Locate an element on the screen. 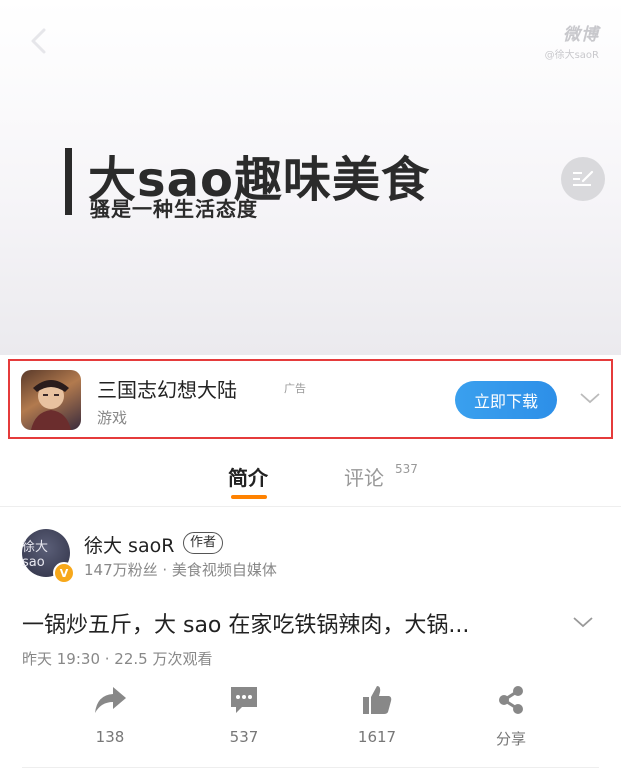 The width and height of the screenshot is (621, 769). repost-count: 138 is located at coordinates (110, 737).